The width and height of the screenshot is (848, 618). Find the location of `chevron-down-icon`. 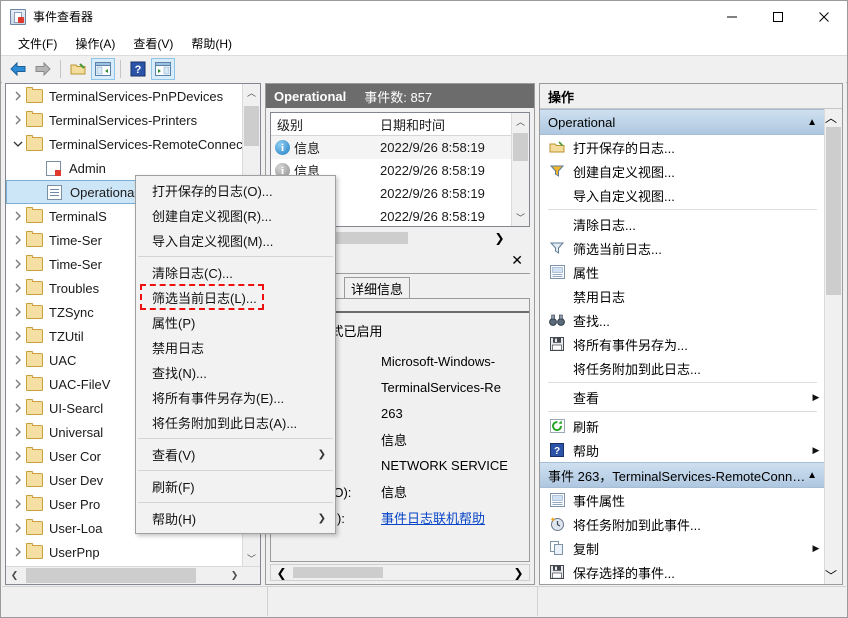

chevron-down-icon is located at coordinates (18, 144).